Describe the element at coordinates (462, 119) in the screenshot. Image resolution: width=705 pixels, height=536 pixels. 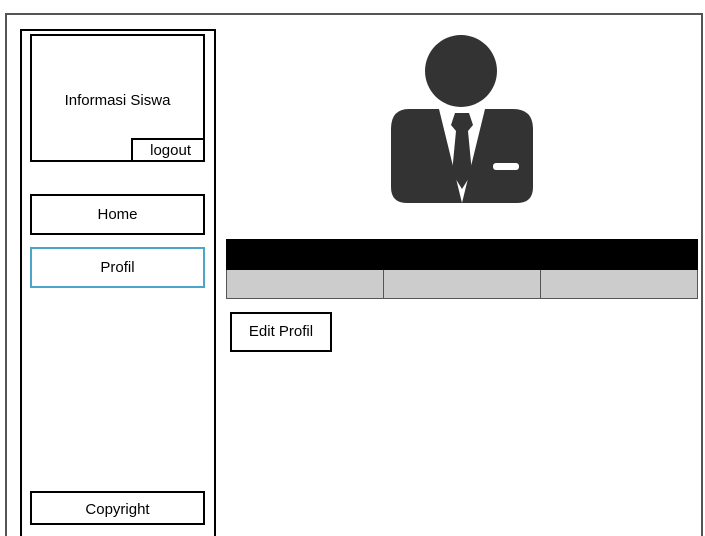
I see `user-business-icon` at that location.